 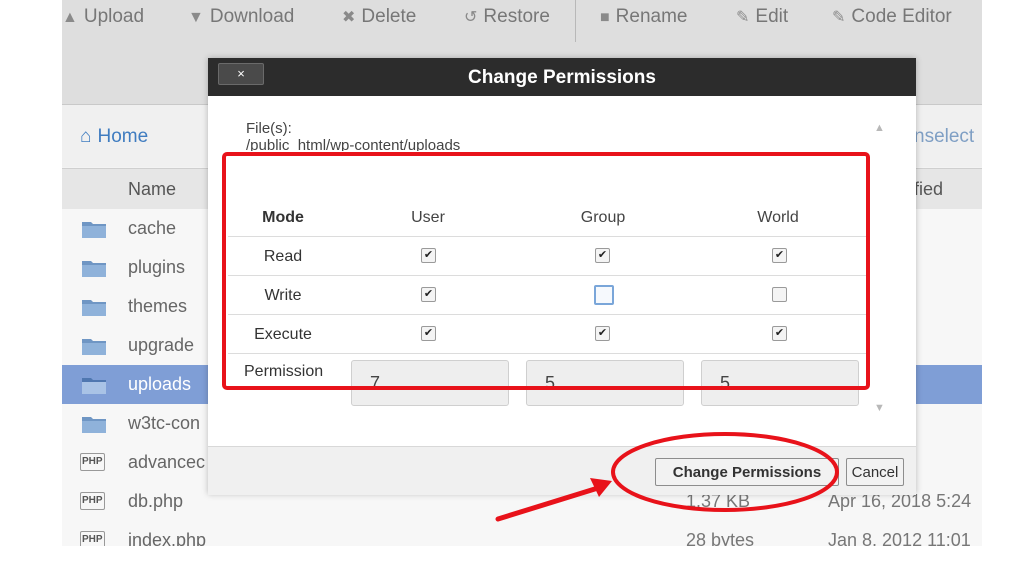 What do you see at coordinates (743, 17) in the screenshot?
I see `edit-icon: ✎` at bounding box center [743, 17].